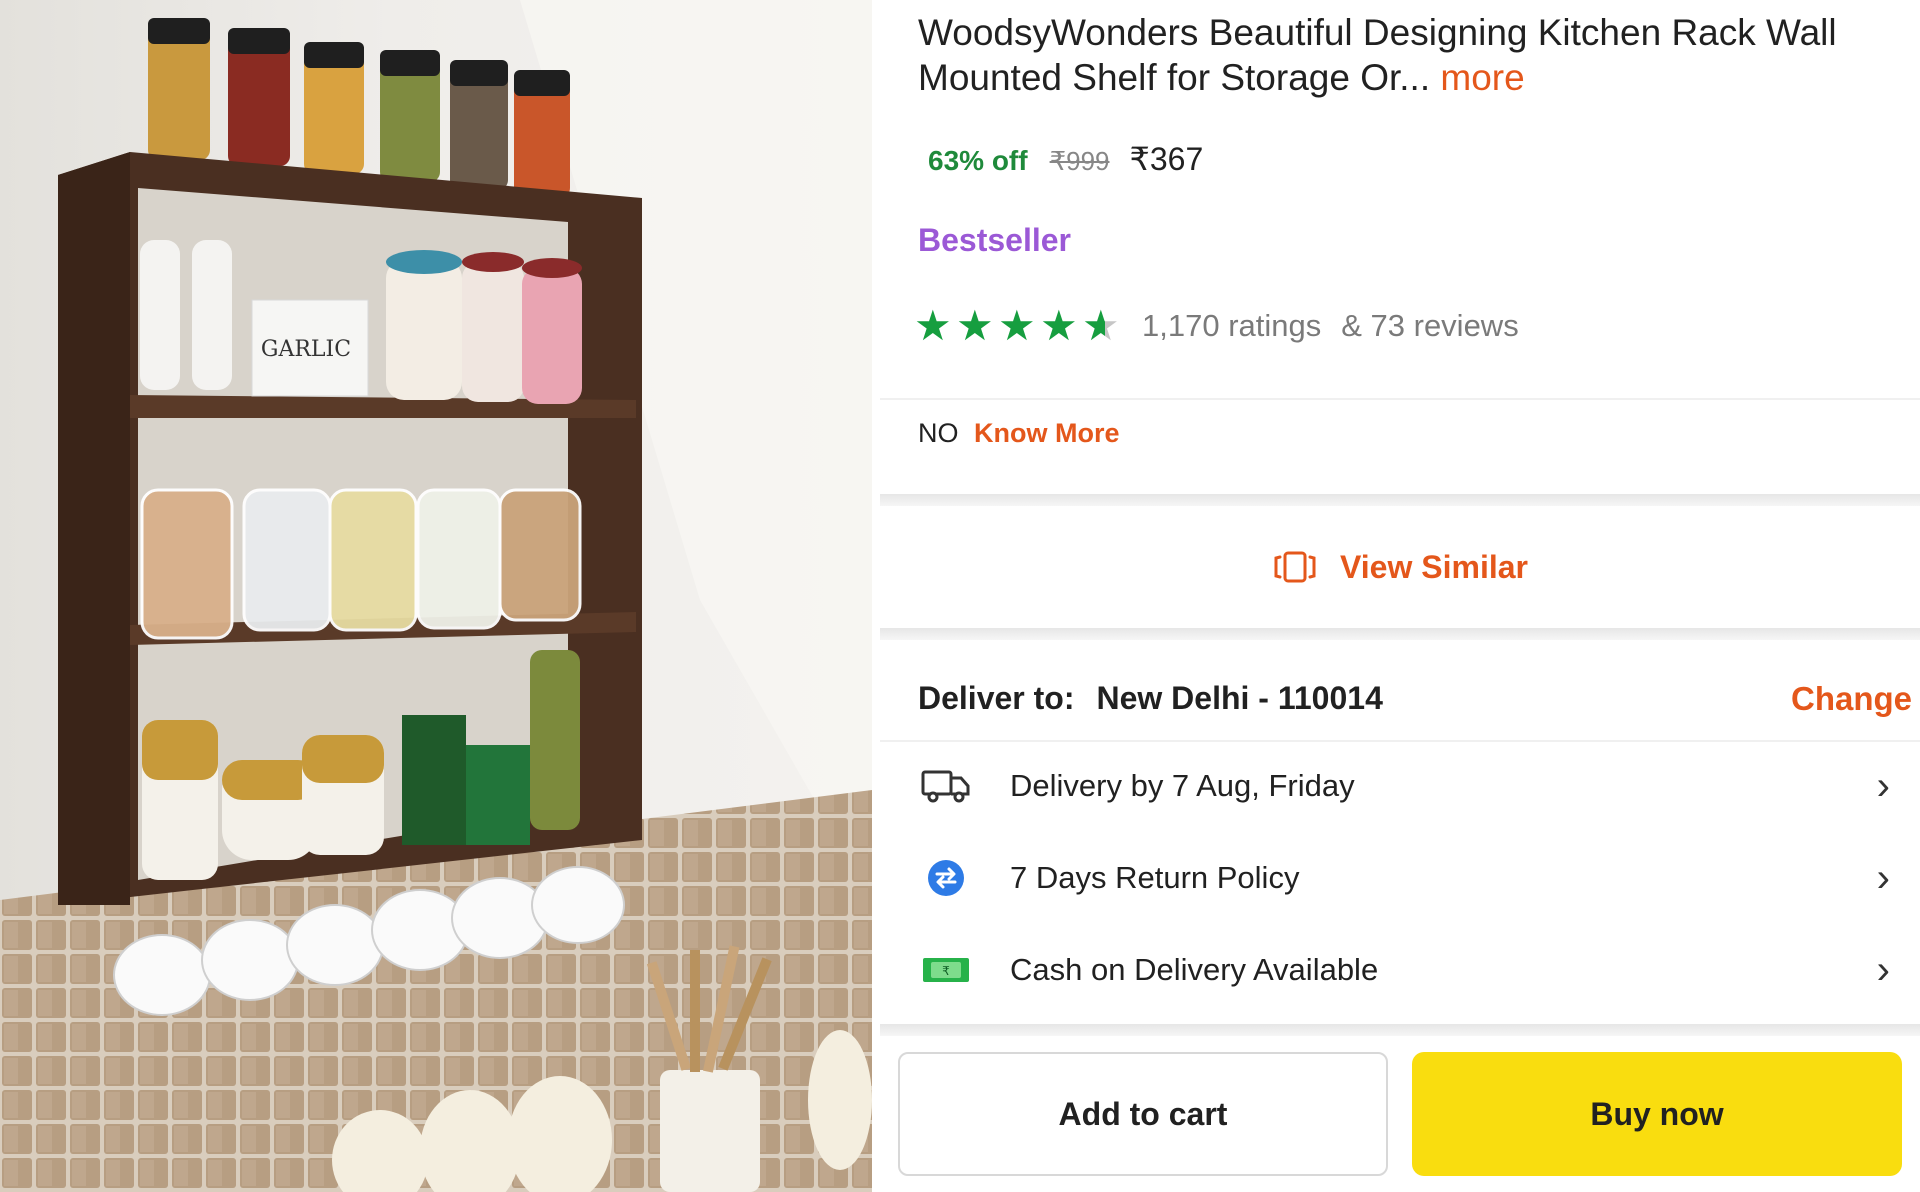  Describe the element at coordinates (1430, 325) in the screenshot. I see `reviews-count: & 73 reviews` at that location.